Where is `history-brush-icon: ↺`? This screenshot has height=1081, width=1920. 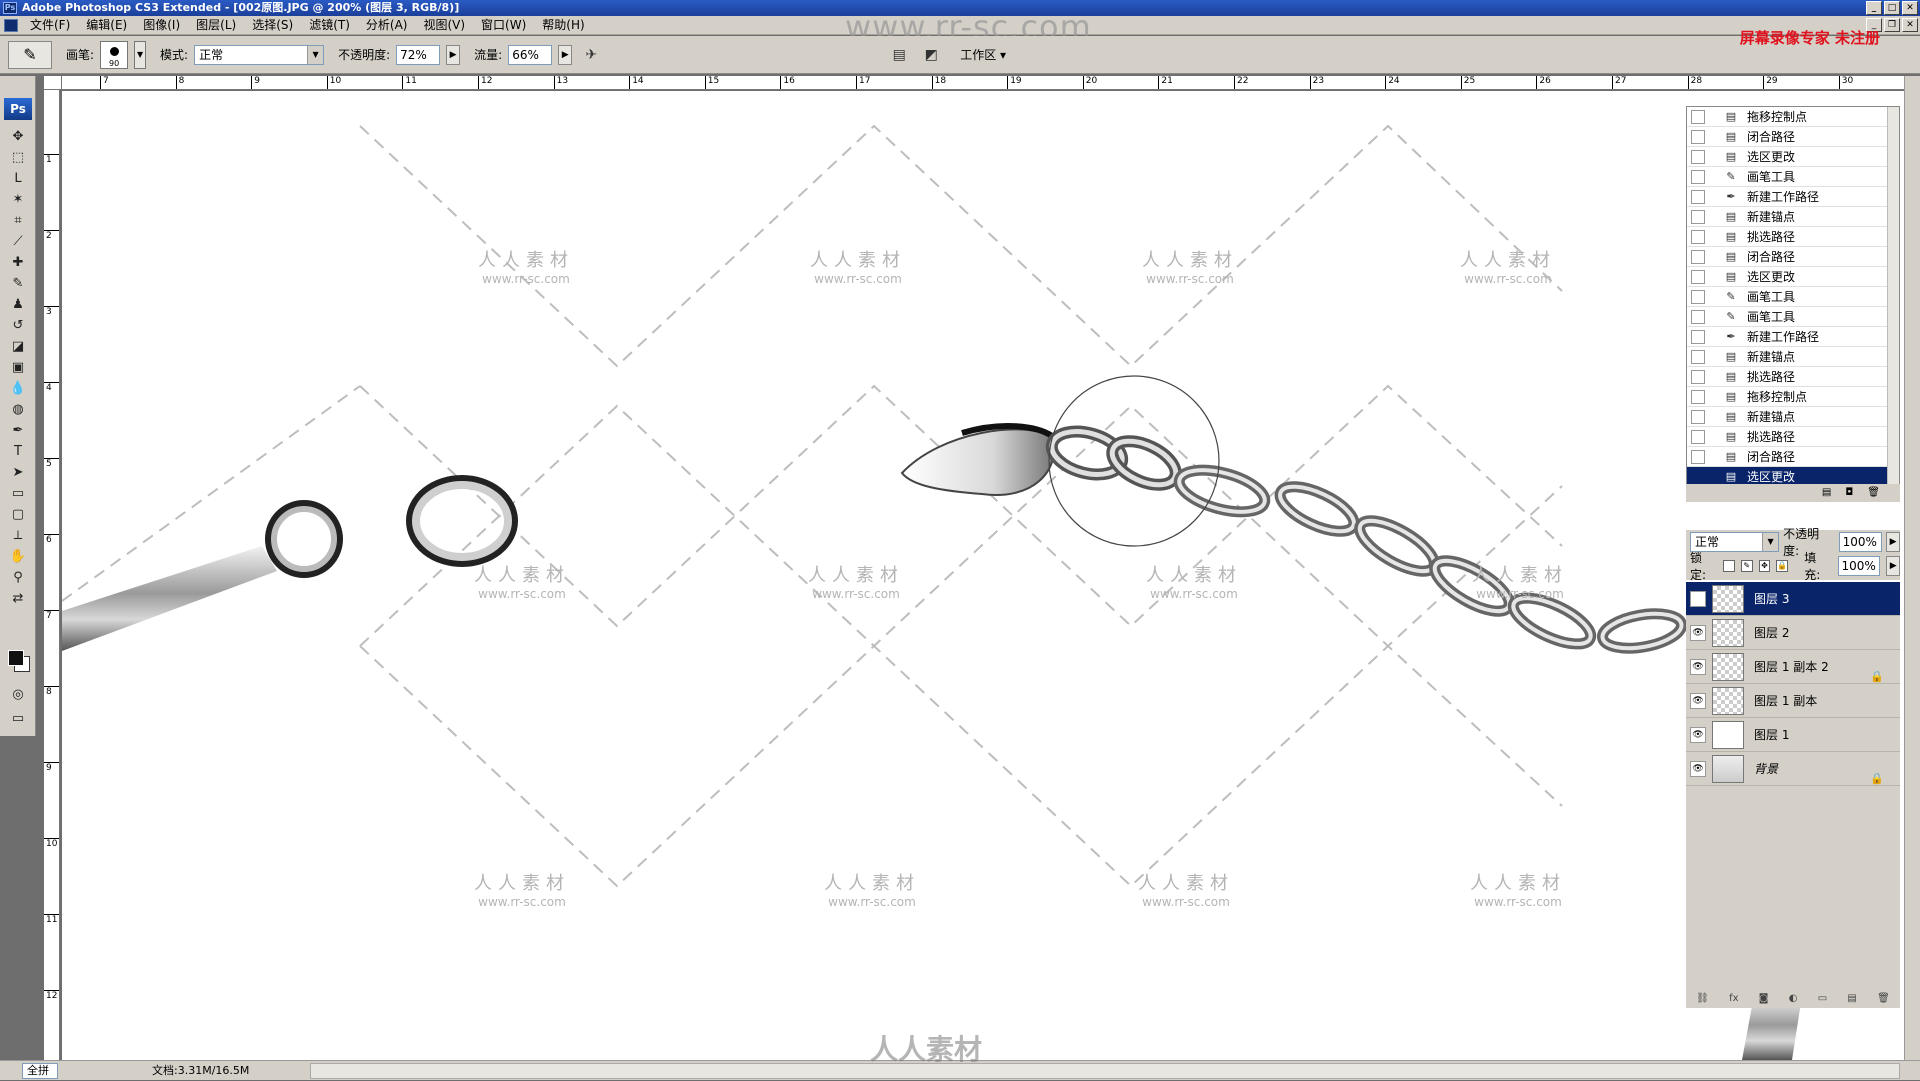
history-brush-icon: ↺ is located at coordinates (18, 325).